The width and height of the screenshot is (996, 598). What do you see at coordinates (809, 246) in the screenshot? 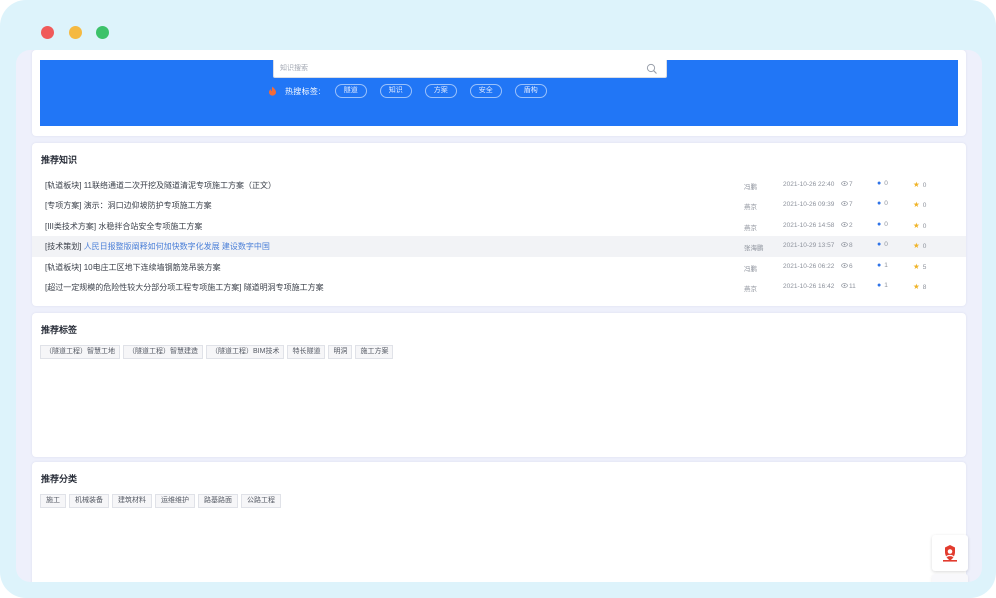
I see `knowledge-date: 2021-10-29 13:57` at bounding box center [809, 246].